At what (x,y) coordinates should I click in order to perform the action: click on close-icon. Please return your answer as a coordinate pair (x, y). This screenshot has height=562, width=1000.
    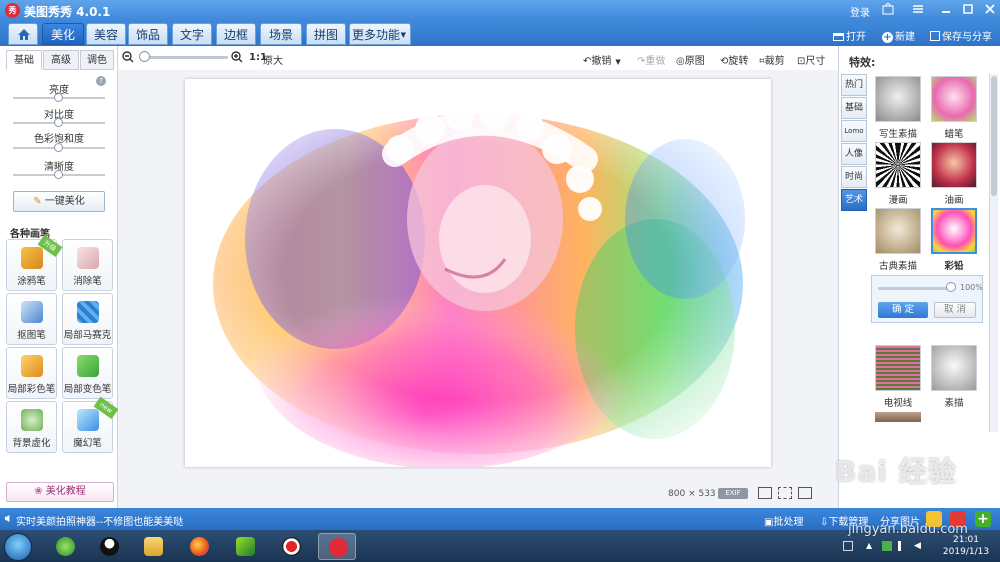
    Looking at the image, I should click on (990, 10).